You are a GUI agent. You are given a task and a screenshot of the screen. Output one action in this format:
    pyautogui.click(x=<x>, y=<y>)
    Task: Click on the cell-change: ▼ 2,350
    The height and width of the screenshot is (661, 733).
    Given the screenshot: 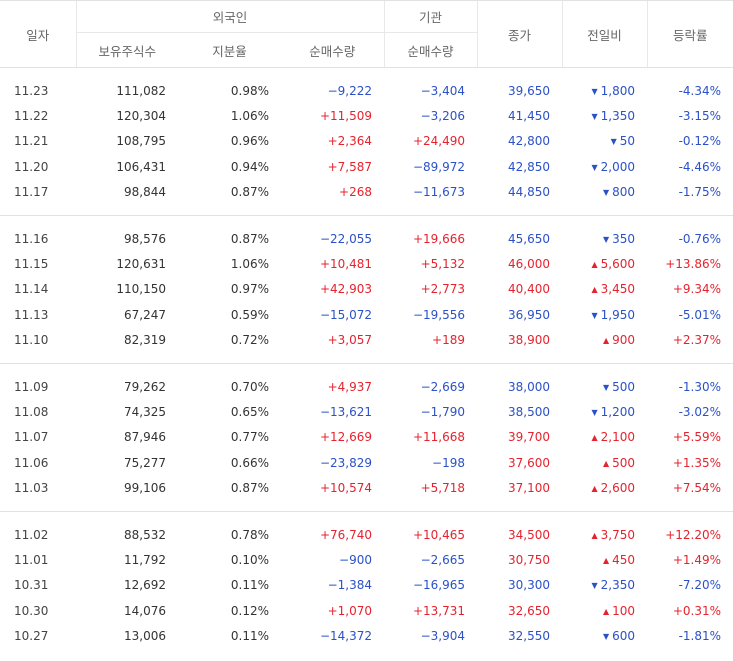 What is the action you would take?
    pyautogui.click(x=604, y=585)
    